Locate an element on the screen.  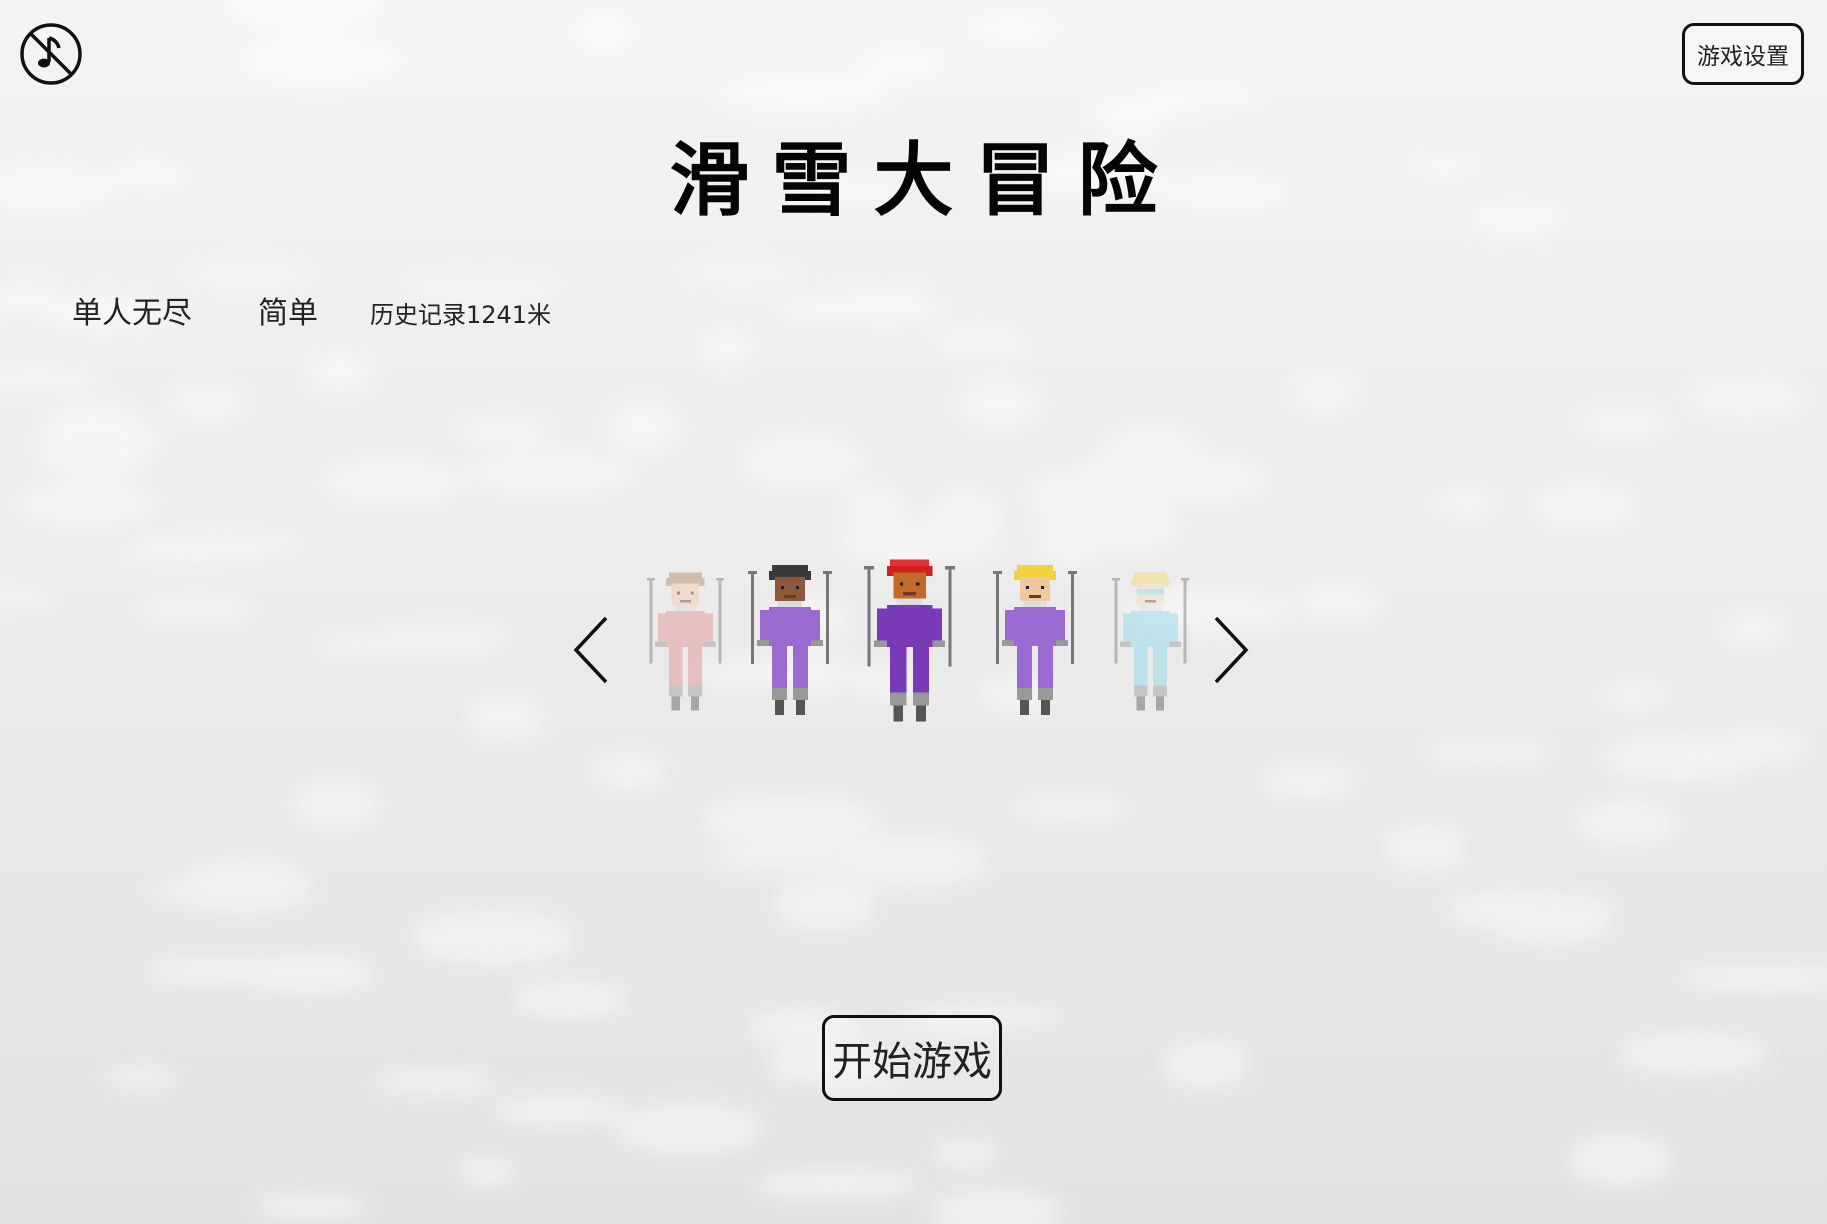
character-skier-dark-hair is located at coordinates (790, 648).